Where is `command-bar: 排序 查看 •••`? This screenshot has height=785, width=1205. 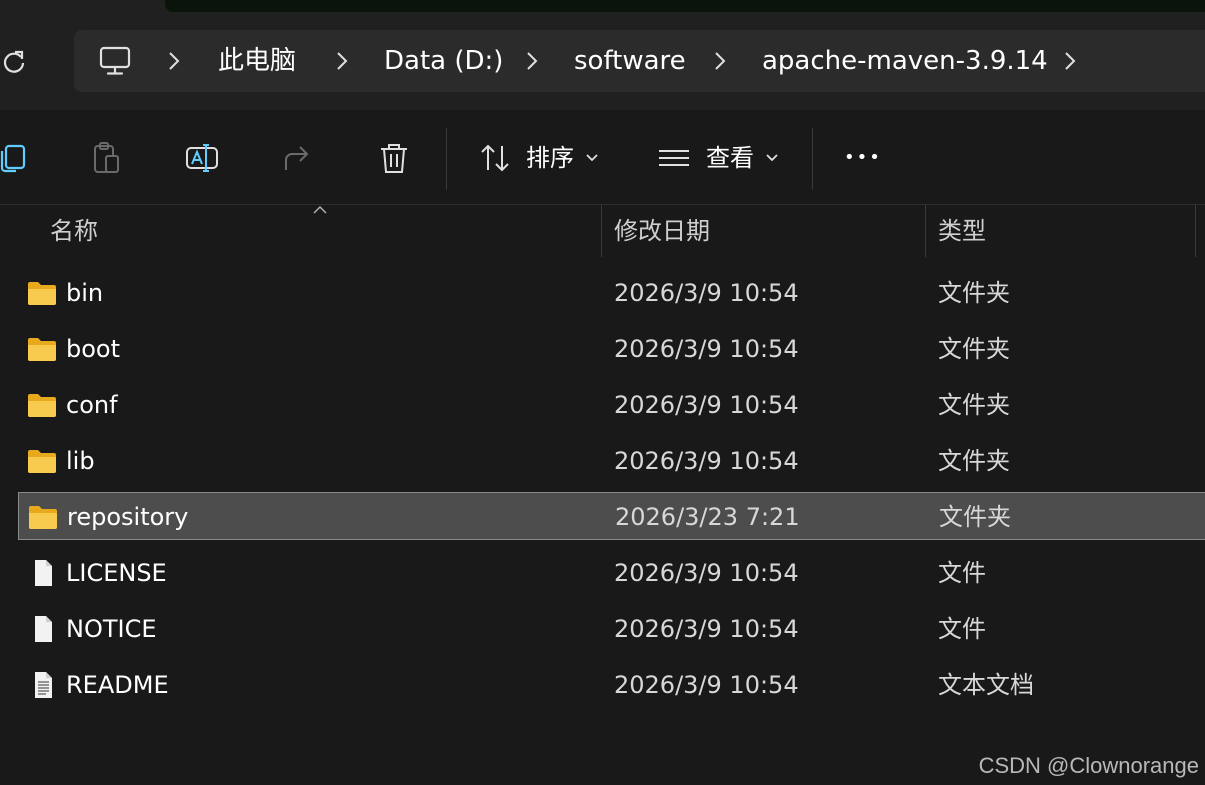
command-bar: 排序 查看 ••• is located at coordinates (602, 157).